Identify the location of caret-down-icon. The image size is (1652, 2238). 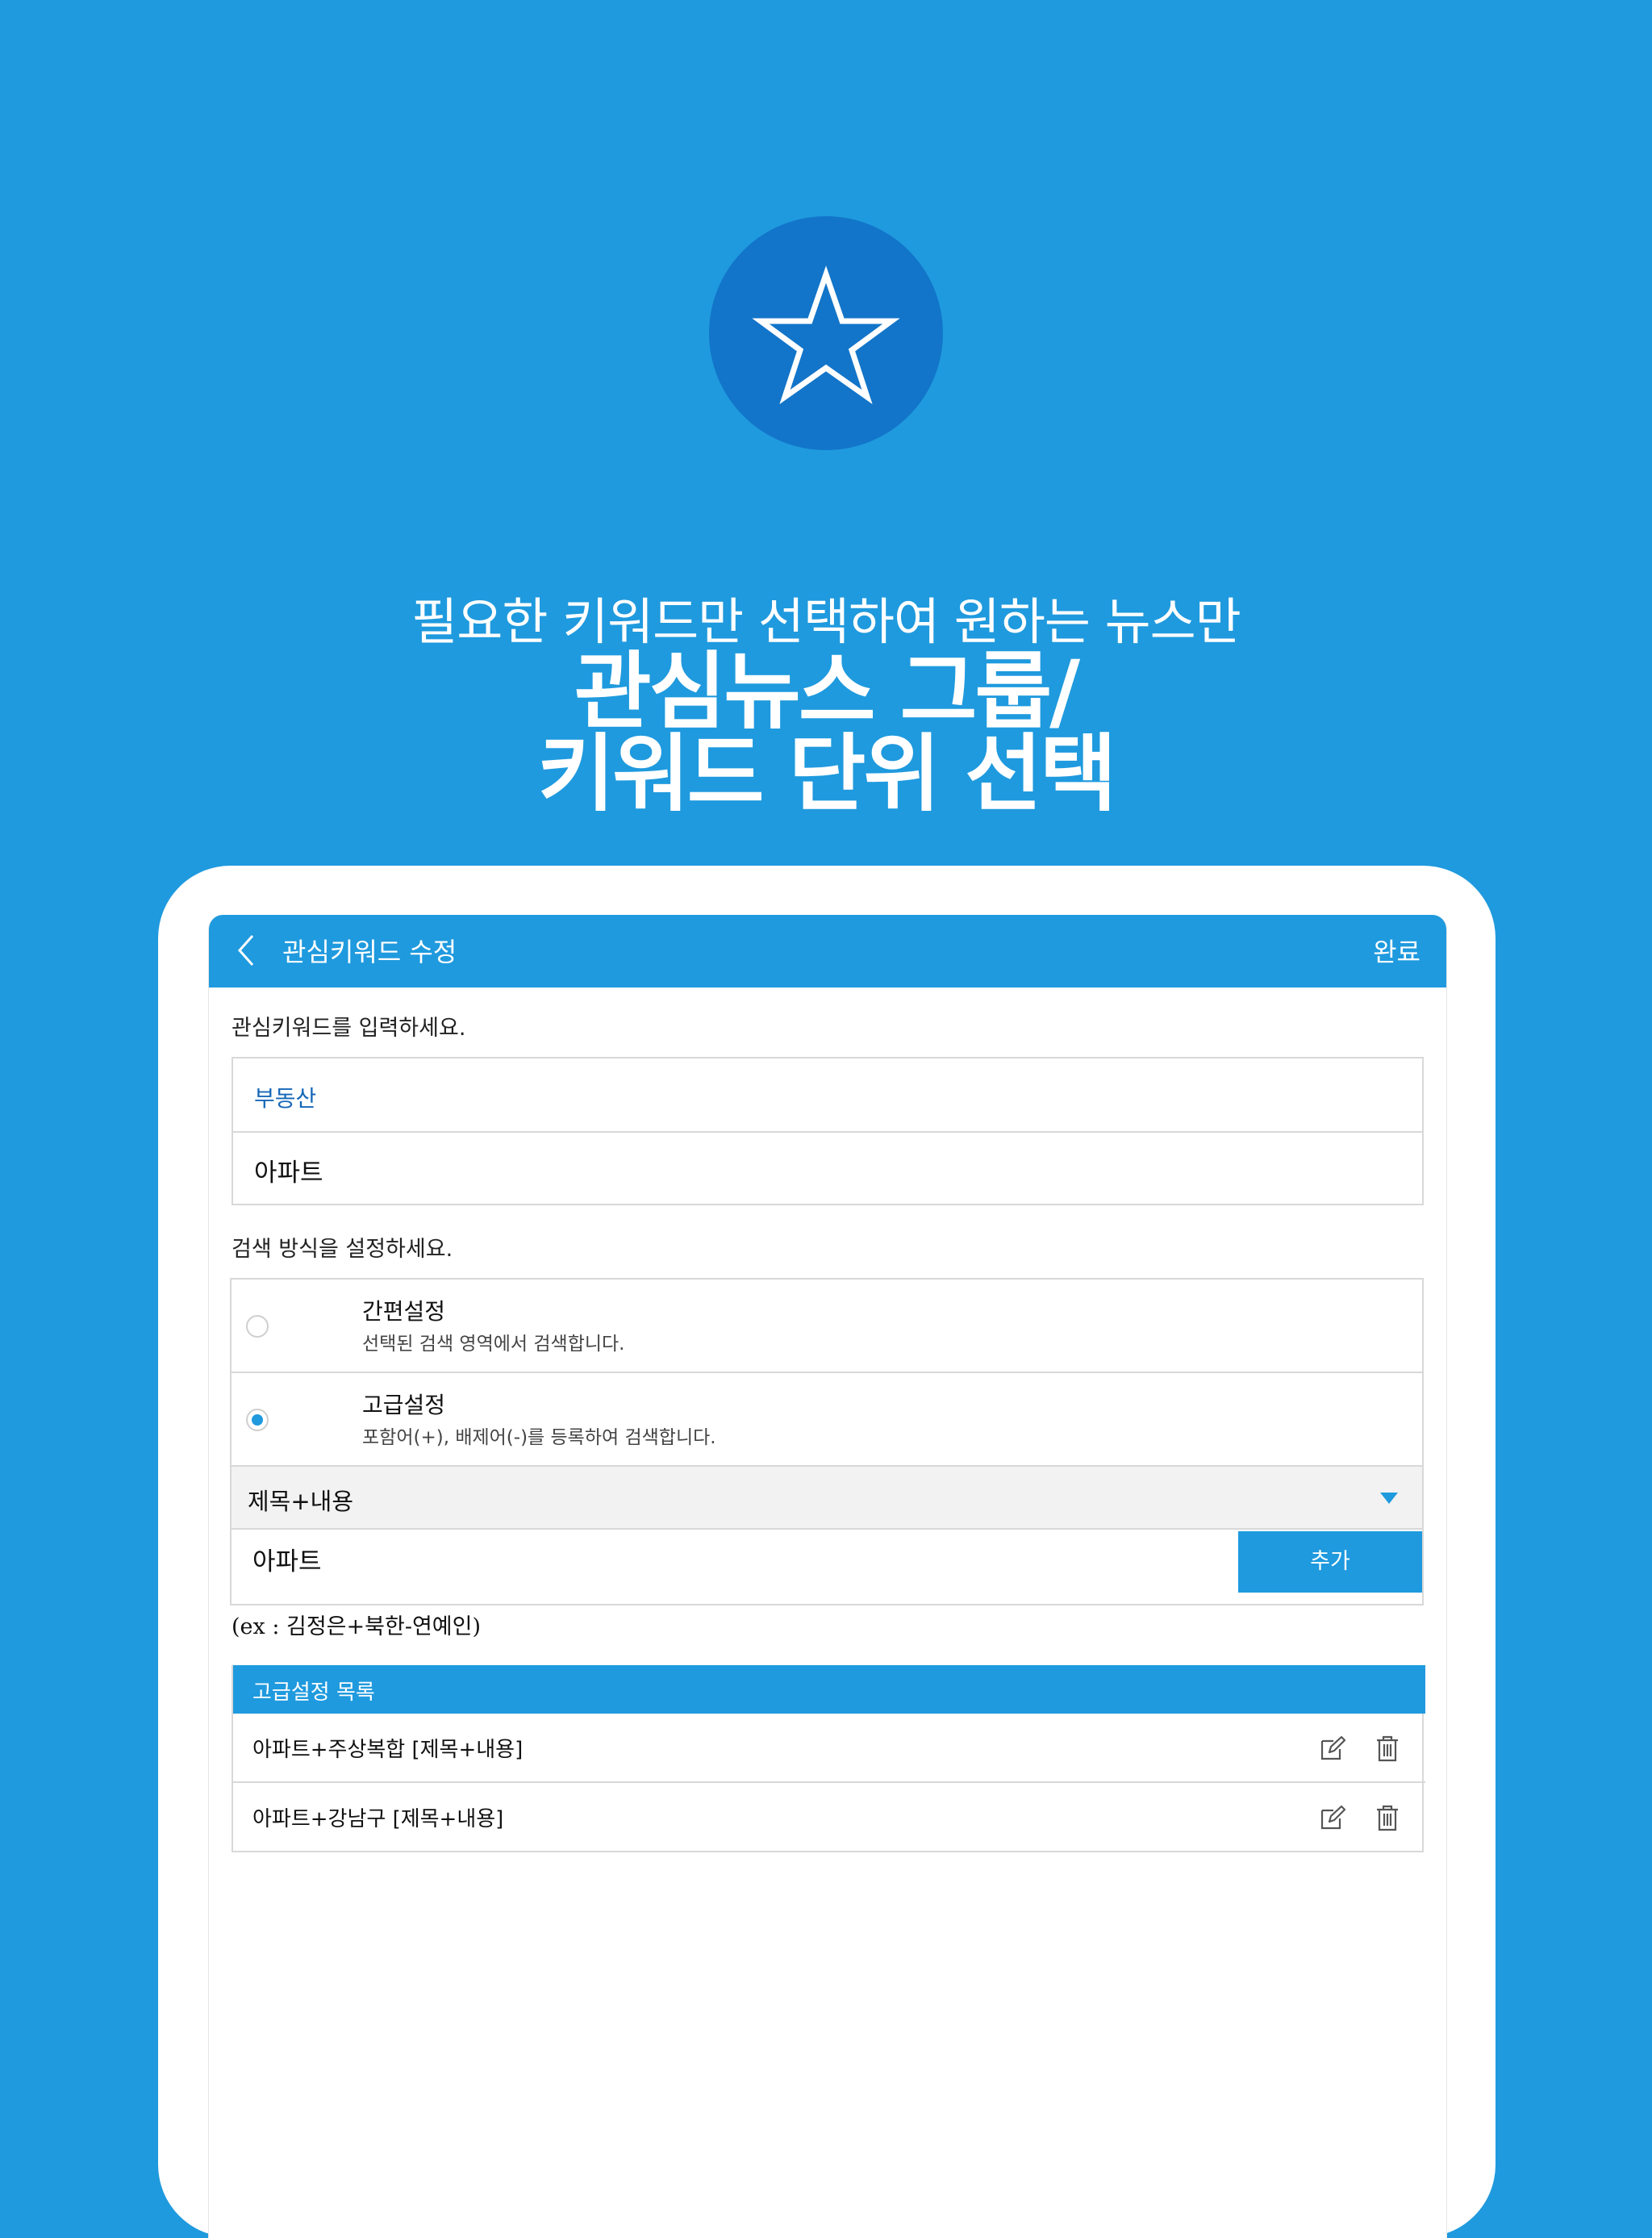
(1389, 1499).